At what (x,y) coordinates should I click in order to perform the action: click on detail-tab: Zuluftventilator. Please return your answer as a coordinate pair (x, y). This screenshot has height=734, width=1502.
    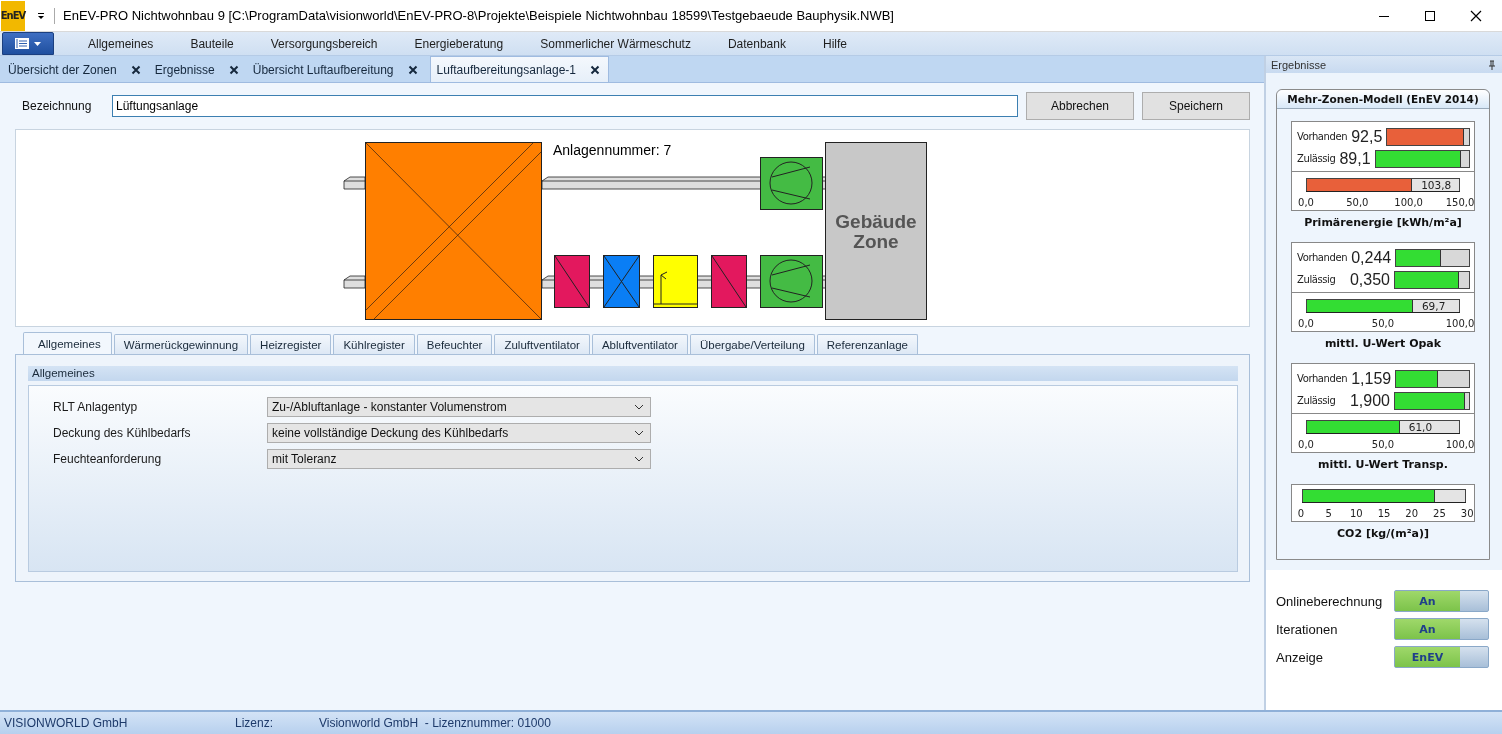
    Looking at the image, I should click on (542, 344).